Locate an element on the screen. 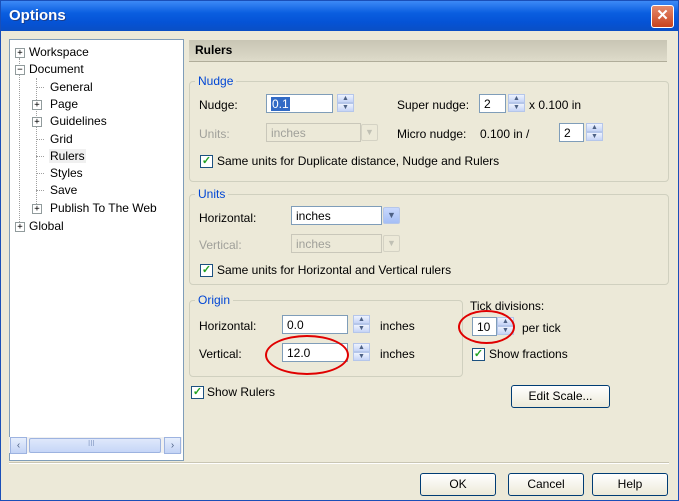 The height and width of the screenshot is (501, 679). show-fractions-label: Show fractions is located at coordinates (528, 354).